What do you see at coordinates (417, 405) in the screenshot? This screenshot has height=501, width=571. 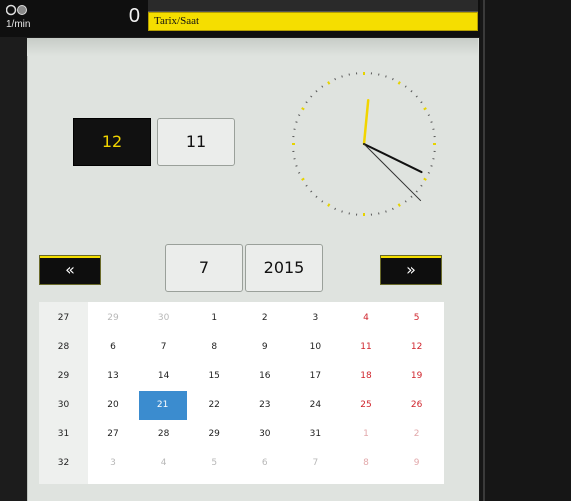 I see `calendar-day: 26` at bounding box center [417, 405].